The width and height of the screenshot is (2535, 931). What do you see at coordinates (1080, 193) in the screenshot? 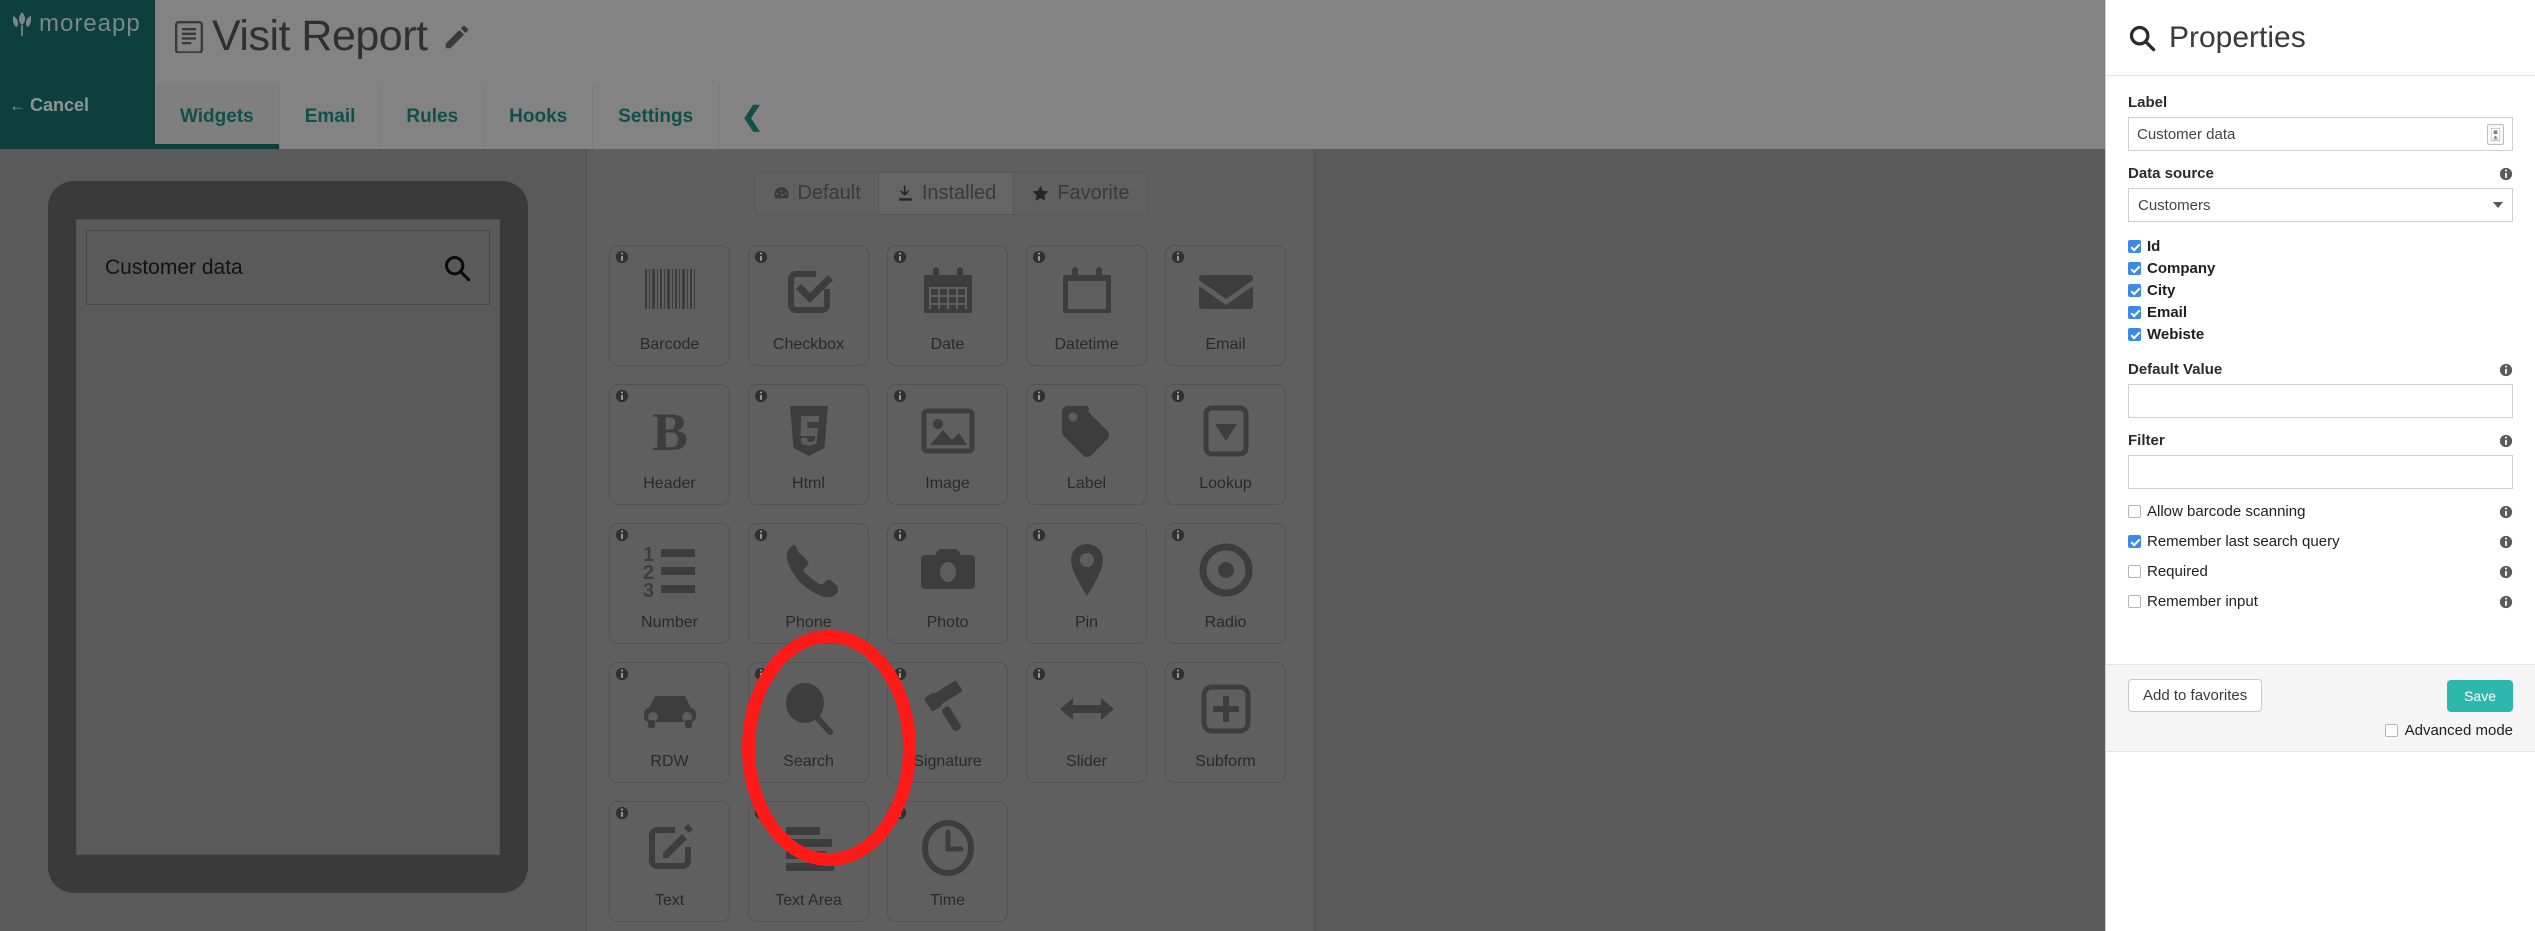
I see `filter-favorite: Favorite` at bounding box center [1080, 193].